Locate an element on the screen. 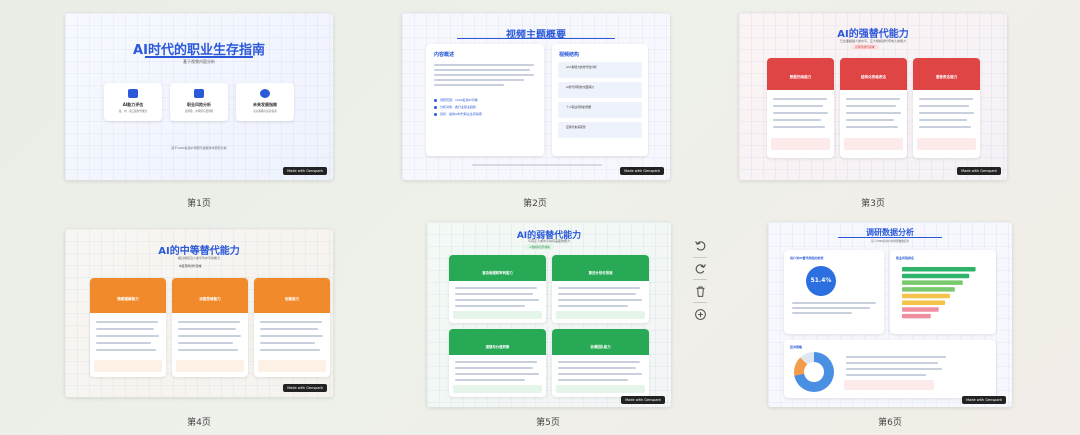  trash-icon is located at coordinates (700, 291).